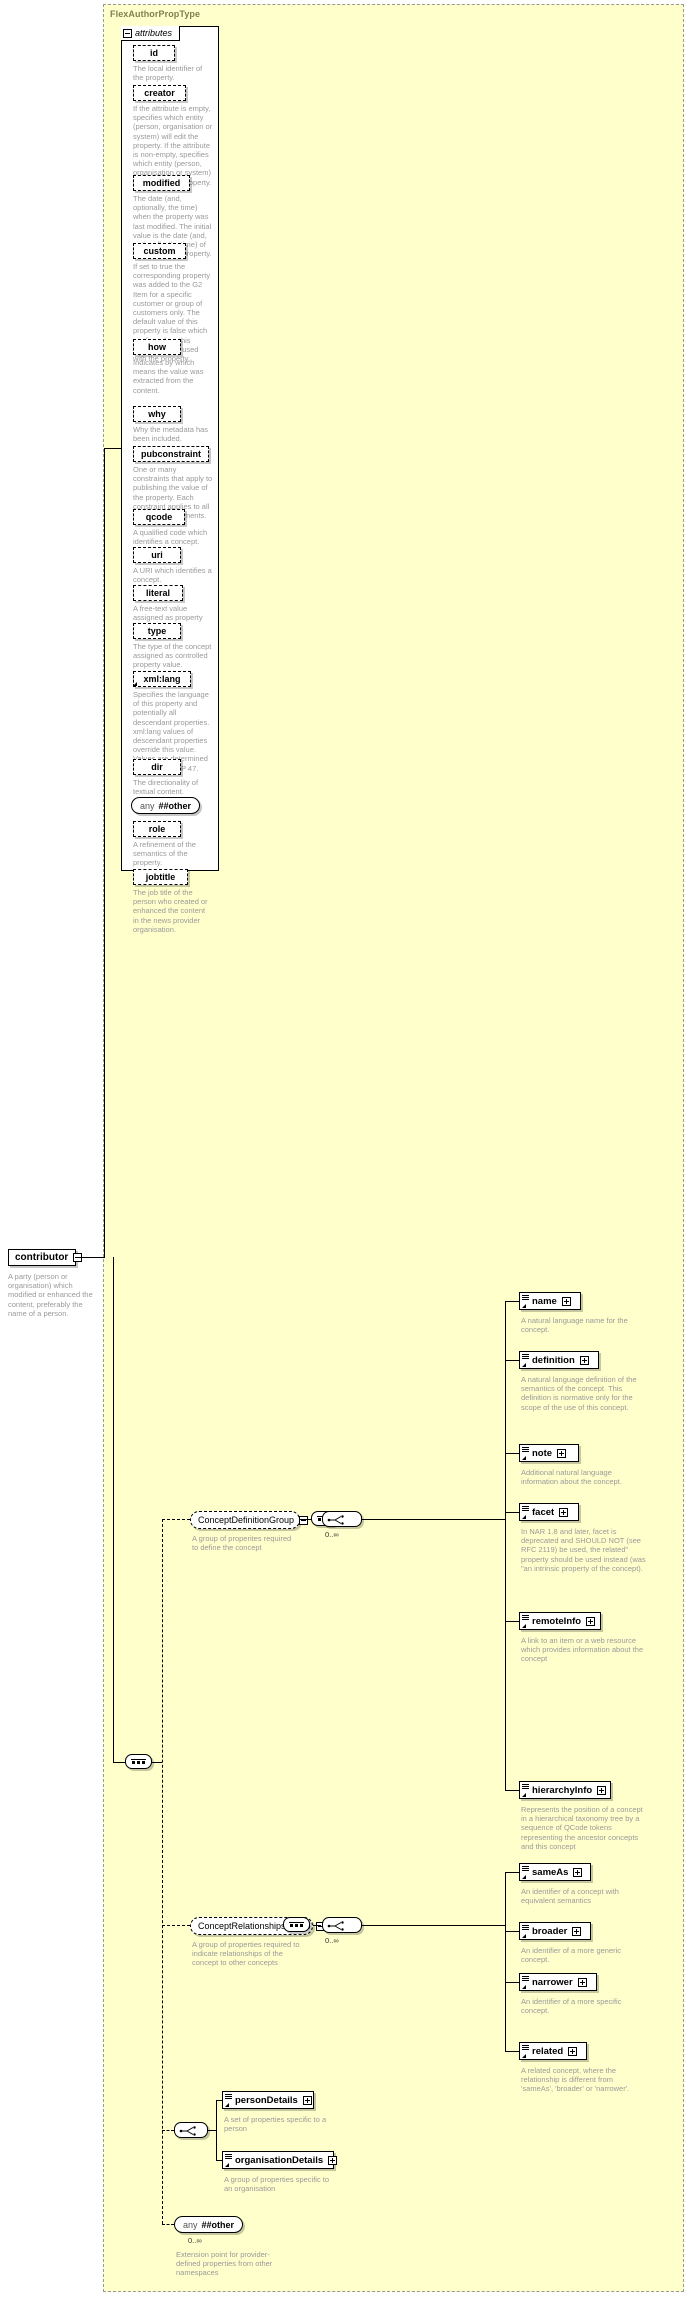 This screenshot has width=688, height=2300. Describe the element at coordinates (564, 1512) in the screenshot. I see `expand-facet-icon` at that location.